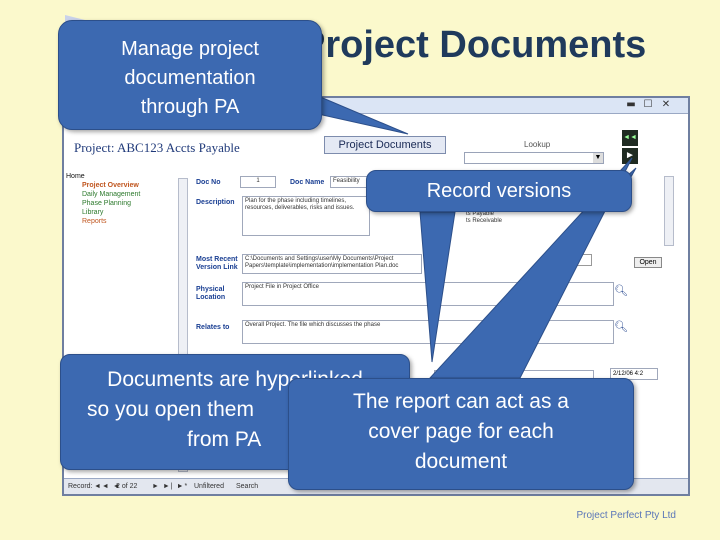 The width and height of the screenshot is (720, 540). I want to click on doc-no-label: Doc No, so click(208, 182).